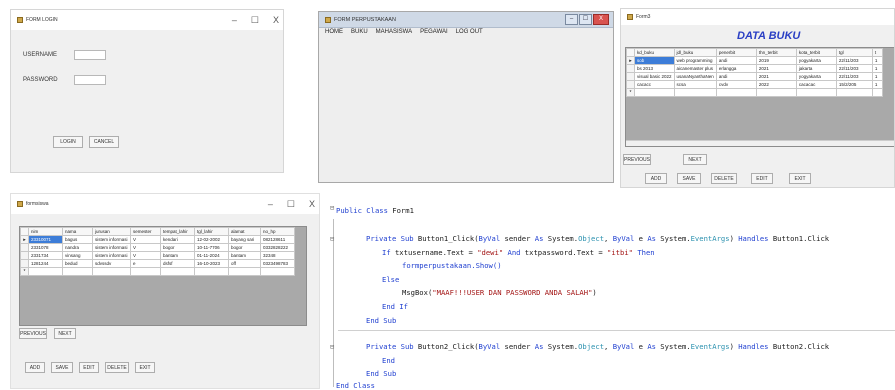  Describe the element at coordinates (760, 143) in the screenshot. I see `horizontal-scrollbar` at that location.